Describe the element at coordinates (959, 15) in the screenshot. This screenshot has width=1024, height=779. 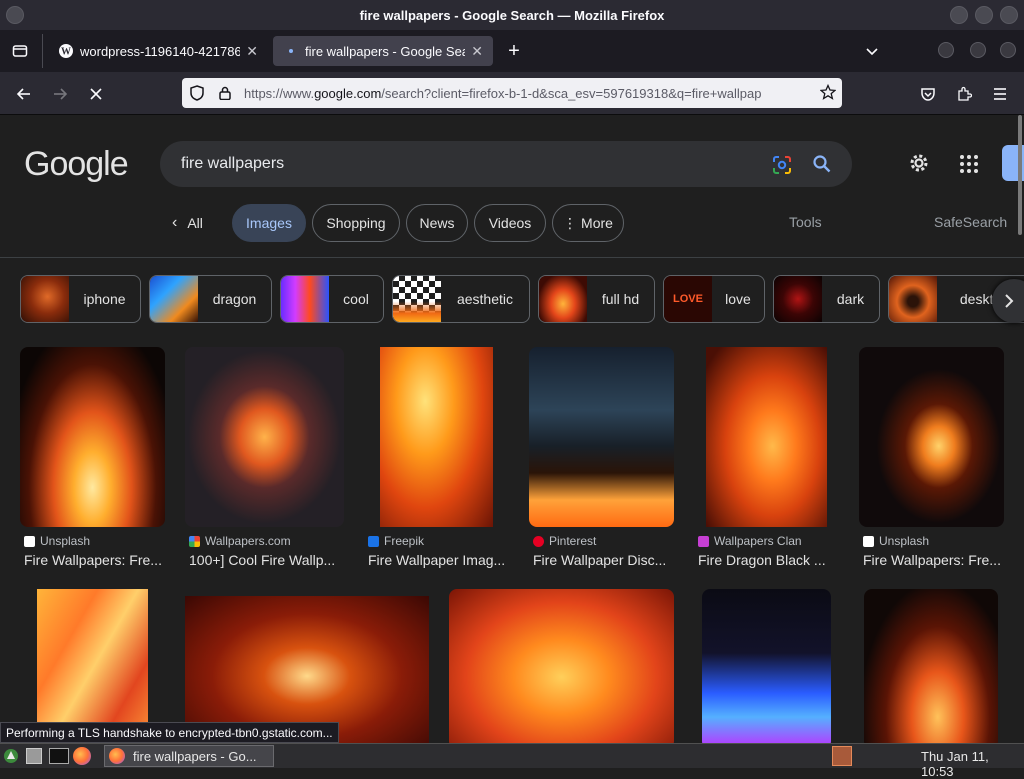
I see `minimize-button` at that location.